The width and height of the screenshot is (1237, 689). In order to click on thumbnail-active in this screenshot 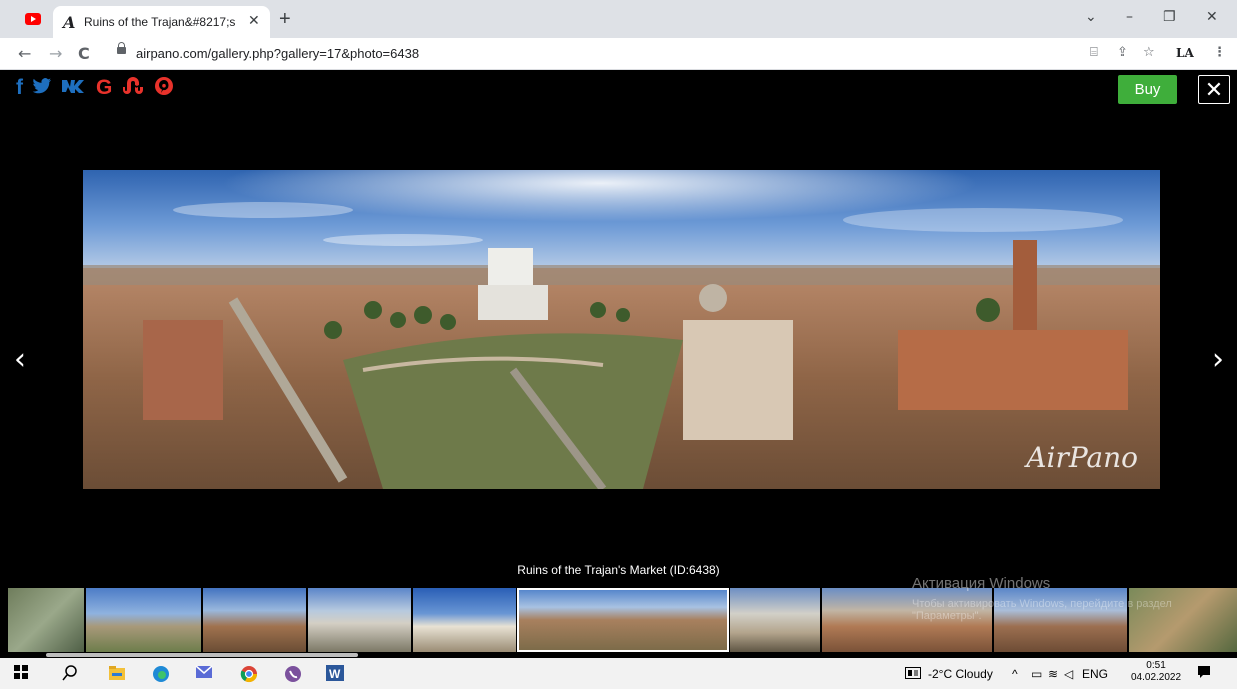, I will do `click(623, 620)`.